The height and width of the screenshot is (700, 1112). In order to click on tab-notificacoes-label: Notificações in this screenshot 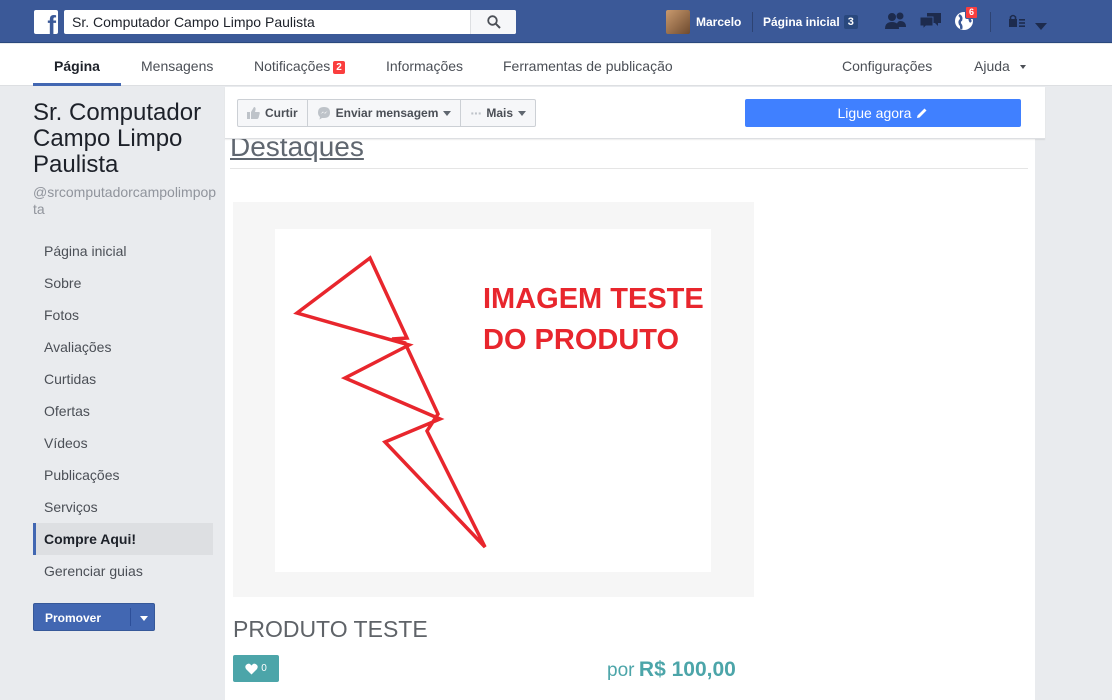, I will do `click(292, 66)`.